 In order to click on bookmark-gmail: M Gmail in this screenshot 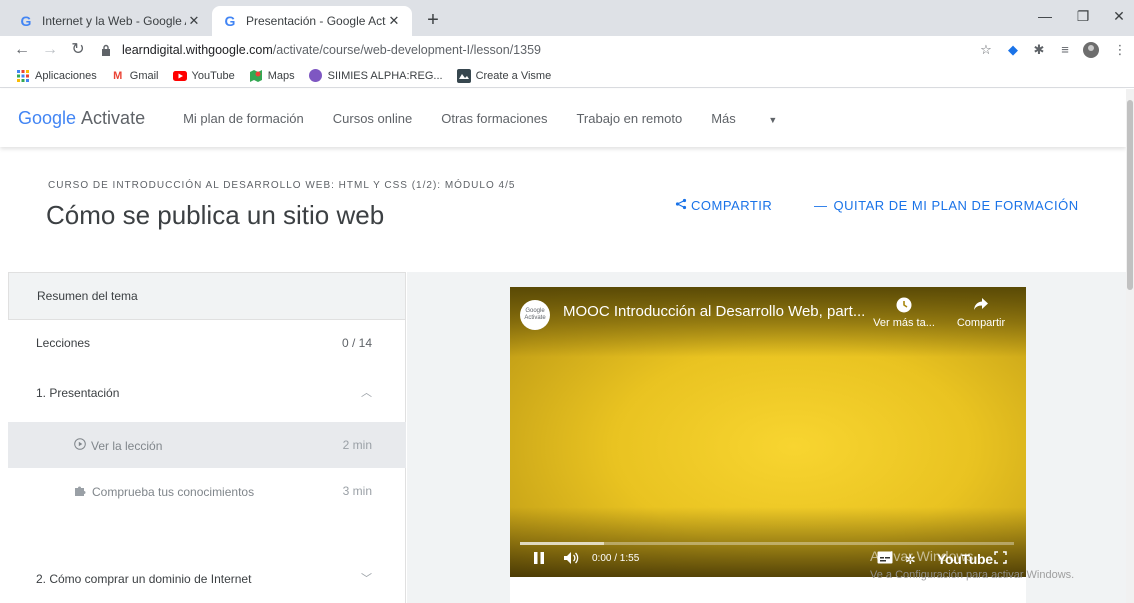, I will do `click(135, 76)`.